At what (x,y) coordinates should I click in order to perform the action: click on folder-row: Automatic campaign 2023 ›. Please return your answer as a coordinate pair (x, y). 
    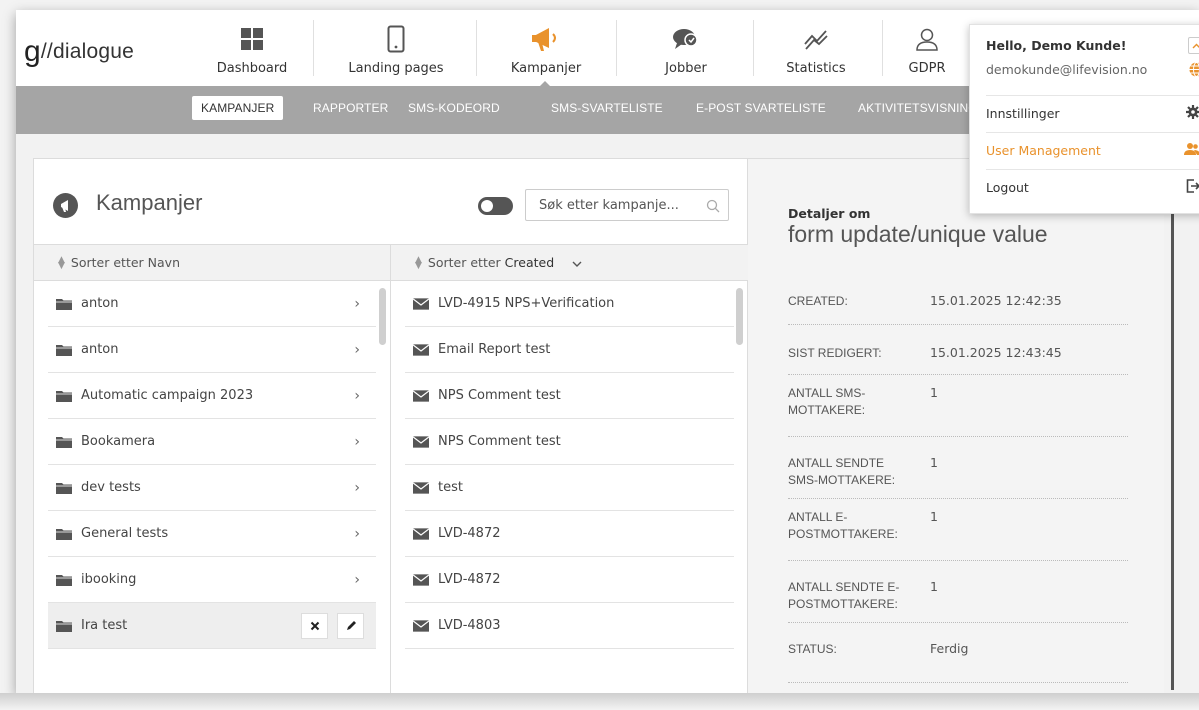
    Looking at the image, I should click on (212, 396).